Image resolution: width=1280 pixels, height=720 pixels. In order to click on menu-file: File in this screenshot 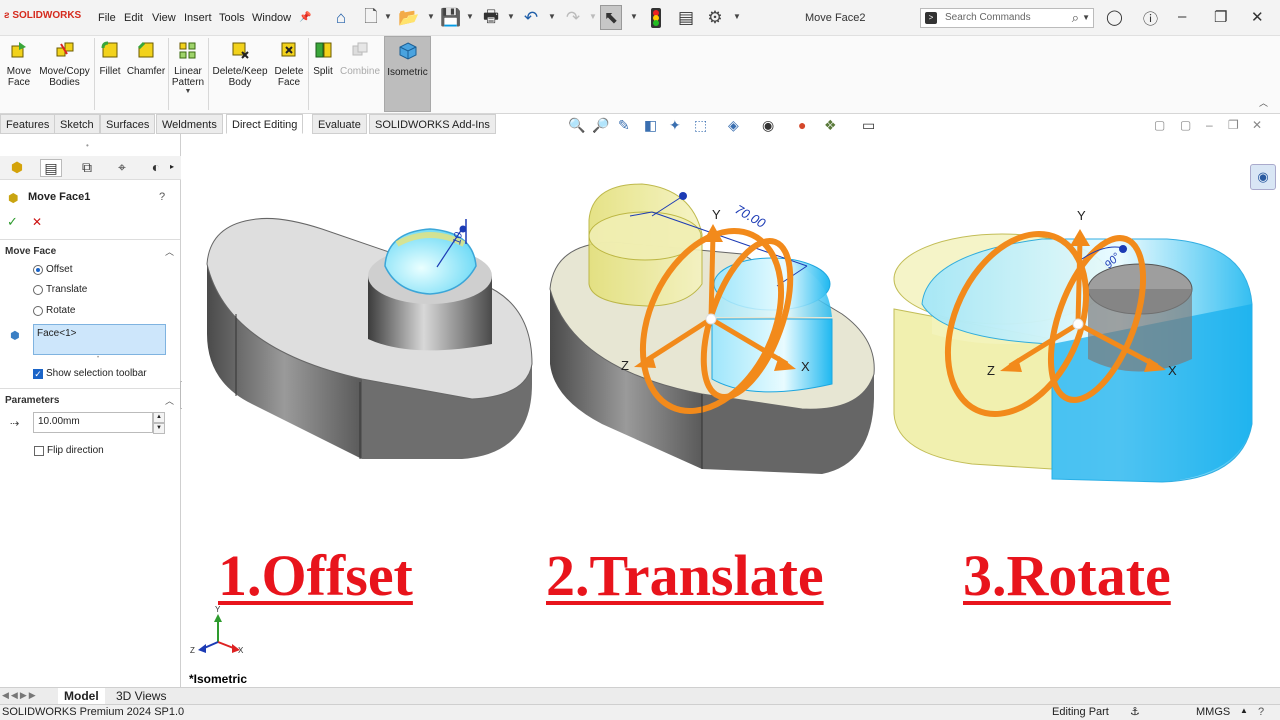, I will do `click(107, 18)`.